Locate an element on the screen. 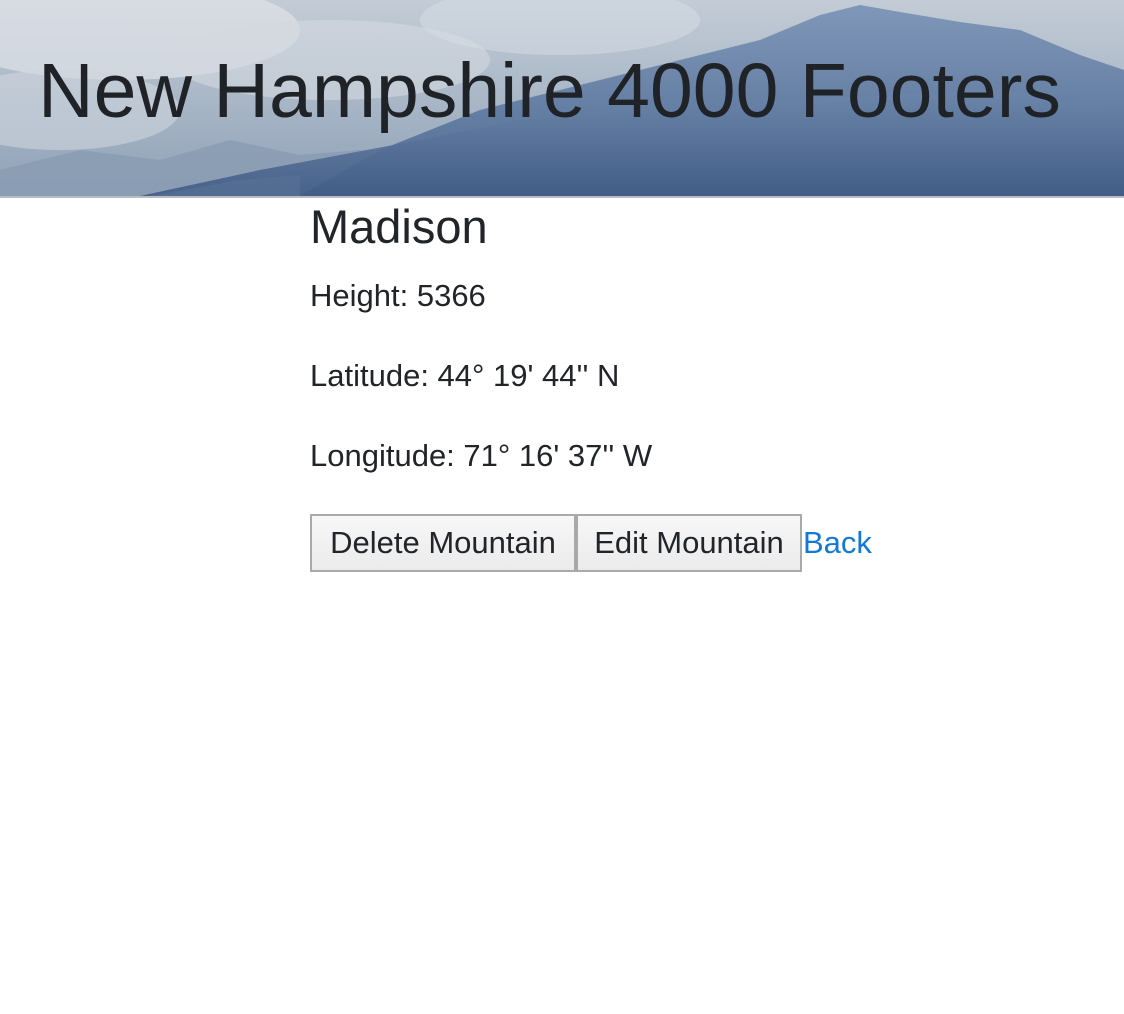 The height and width of the screenshot is (1014, 1124). mountain-name: Madison is located at coordinates (399, 226).